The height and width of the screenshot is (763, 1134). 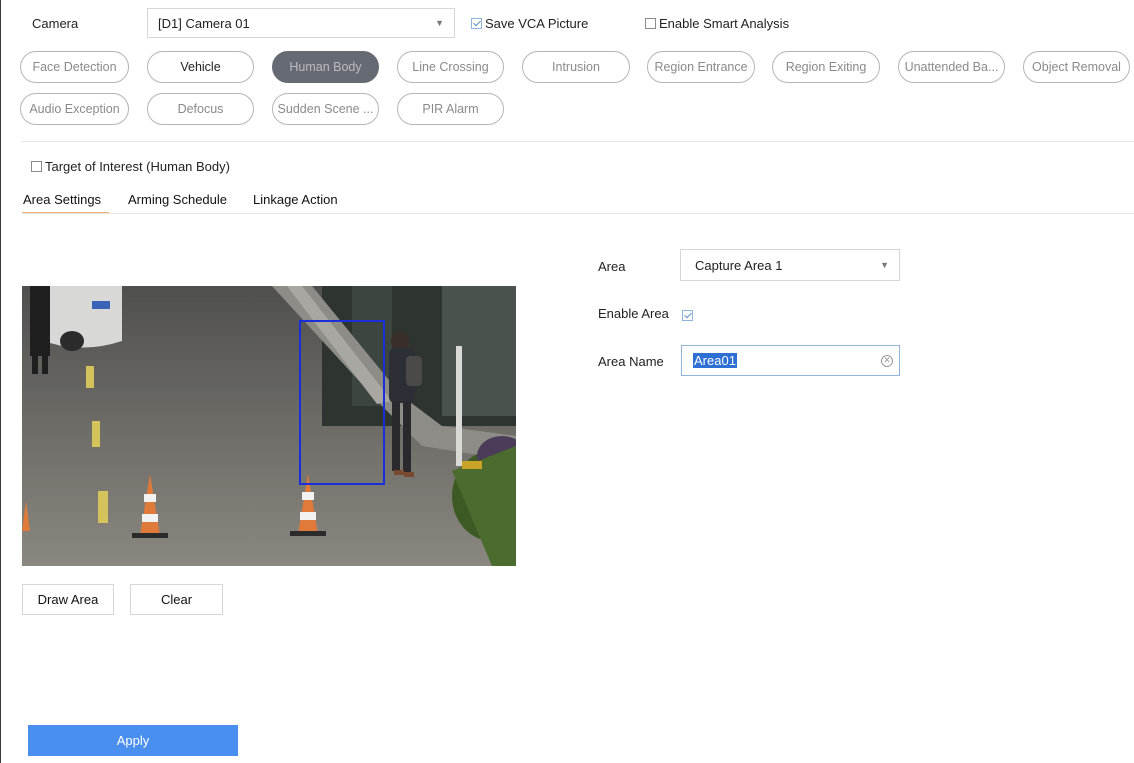 I want to click on tab-linkage-action: Linkage Action, so click(x=295, y=199).